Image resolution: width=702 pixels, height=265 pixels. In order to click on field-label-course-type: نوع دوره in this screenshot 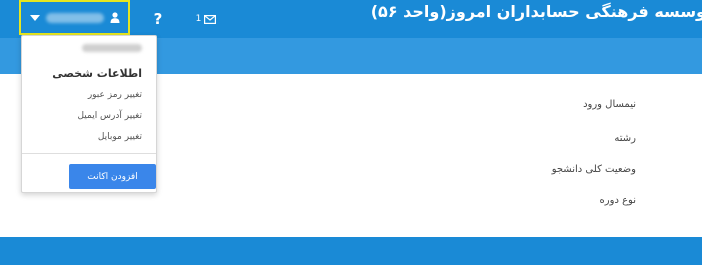, I will do `click(617, 200)`.